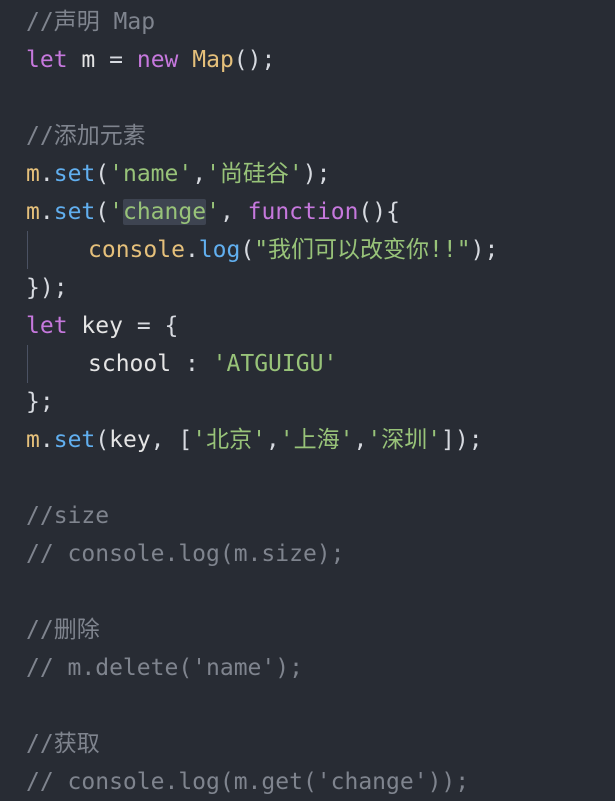 This screenshot has height=801, width=615. I want to click on string-beijing: '北京', so click(229, 440).